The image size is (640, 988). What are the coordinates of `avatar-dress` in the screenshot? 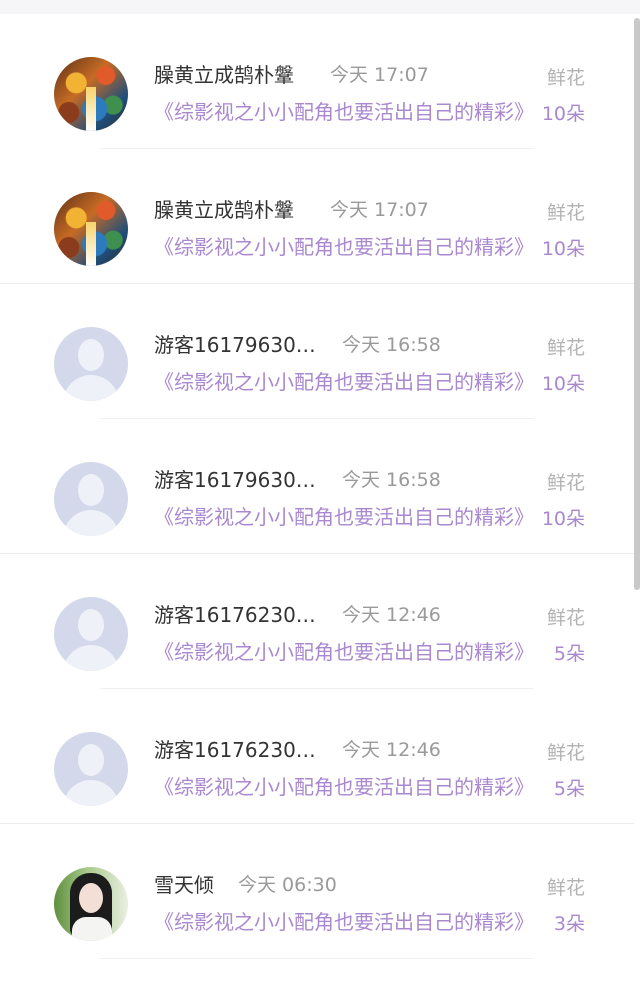 It's located at (92, 929).